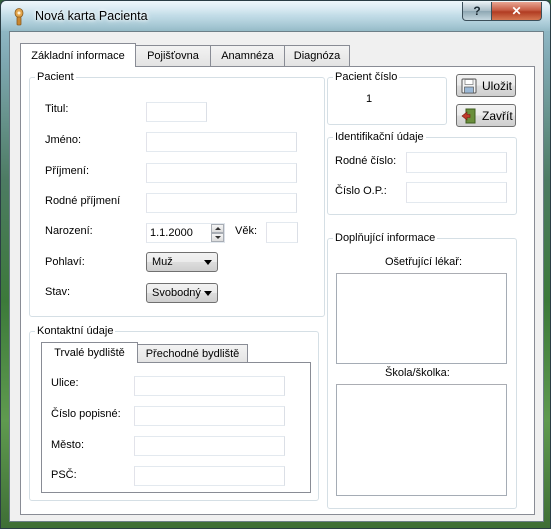  I want to click on close-icon: ✕, so click(516, 11).